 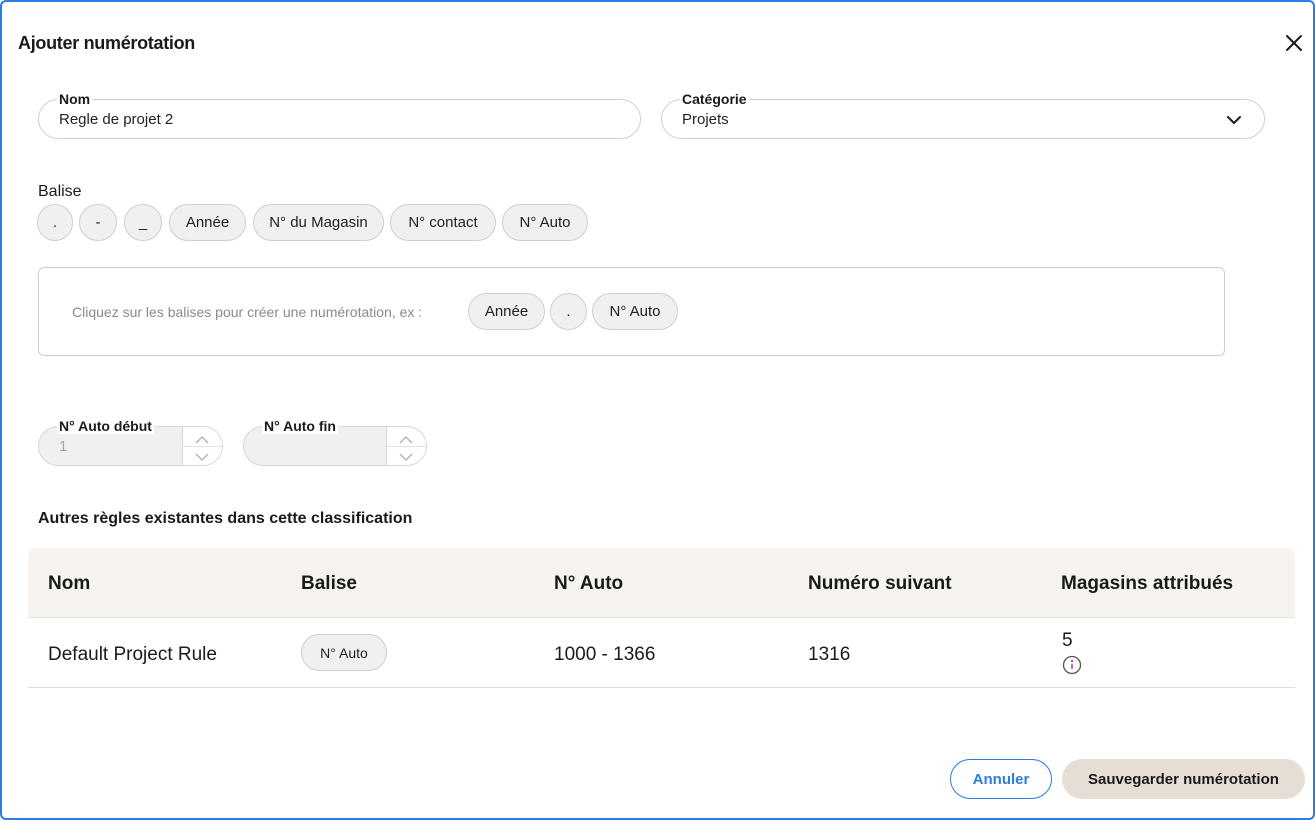 I want to click on rule-auto-range: 1000 - 1366, so click(x=605, y=654).